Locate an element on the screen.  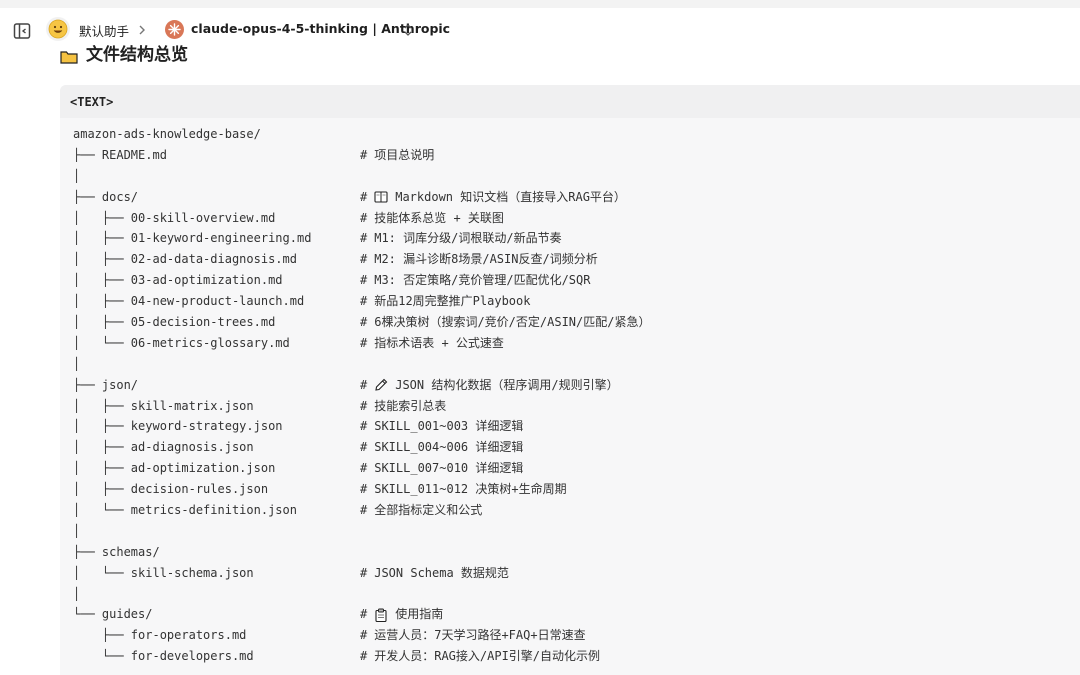
tree-comment: # SKILL_007~010 详细逻辑 is located at coordinates (441, 468).